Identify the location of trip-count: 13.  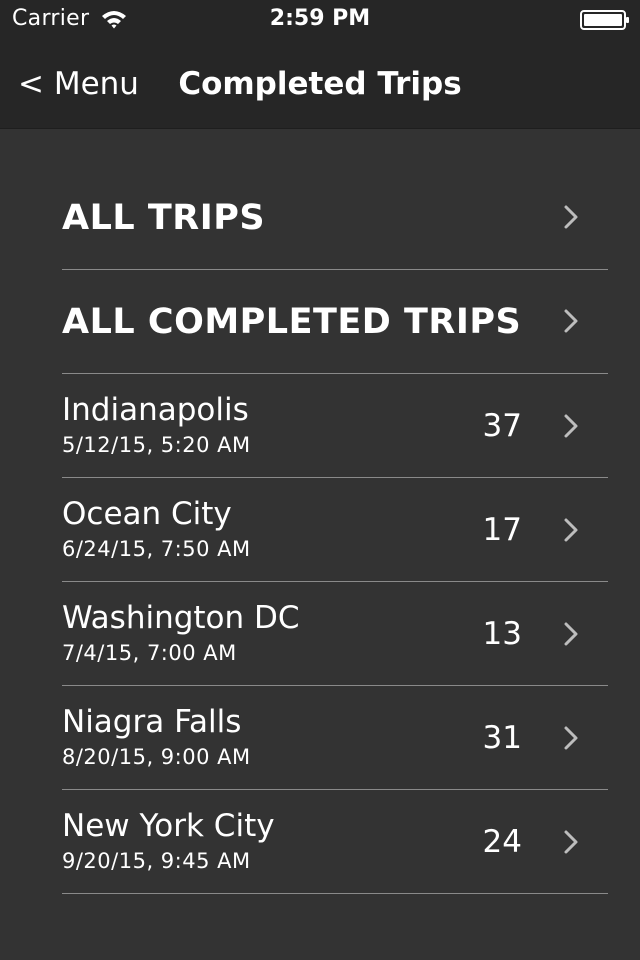
(502, 634).